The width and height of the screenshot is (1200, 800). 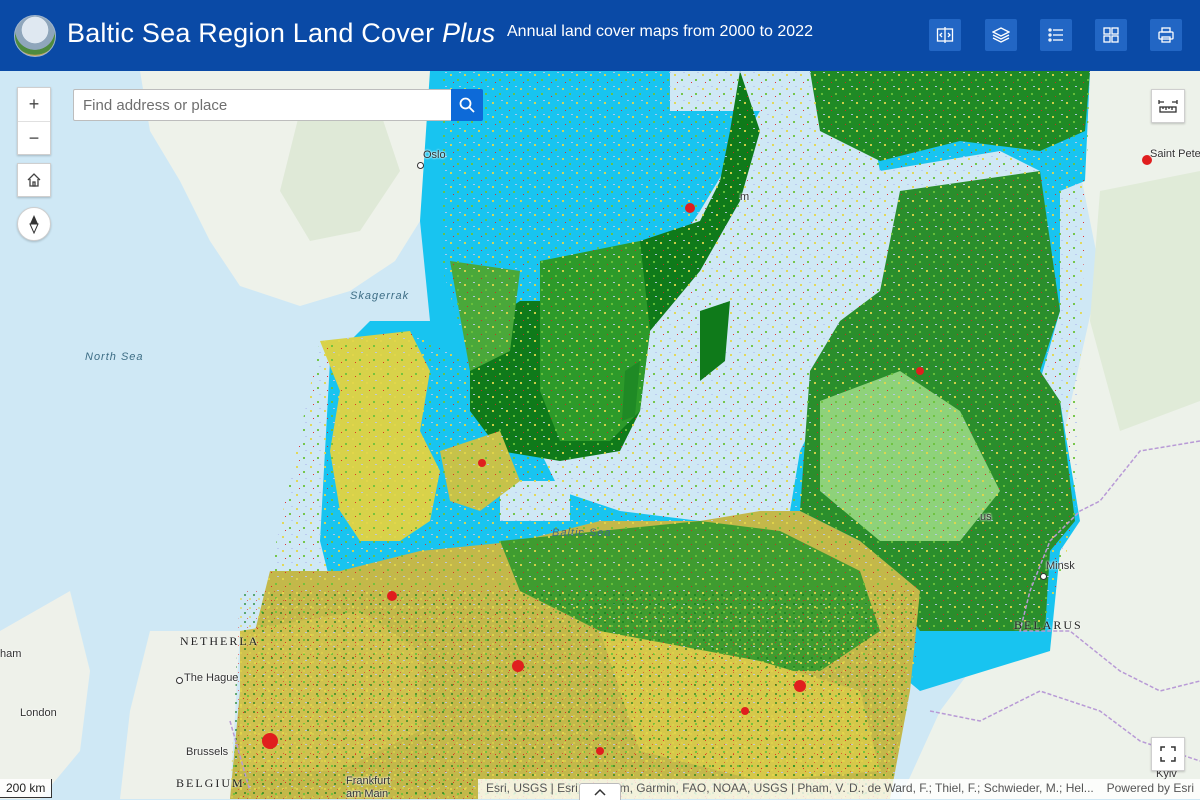 I want to click on measure-icon, so click(x=1168, y=106).